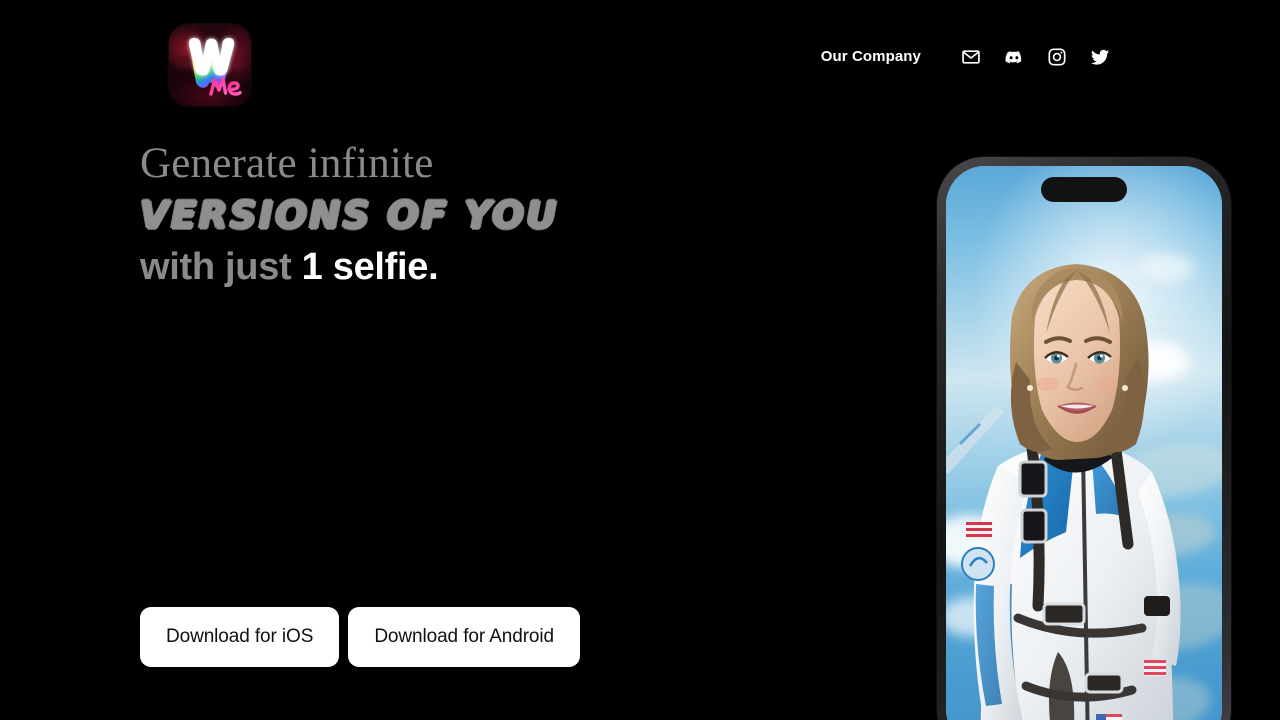 The height and width of the screenshot is (720, 1280). Describe the element at coordinates (240, 637) in the screenshot. I see `download-ios-button: Download for iOS` at that location.